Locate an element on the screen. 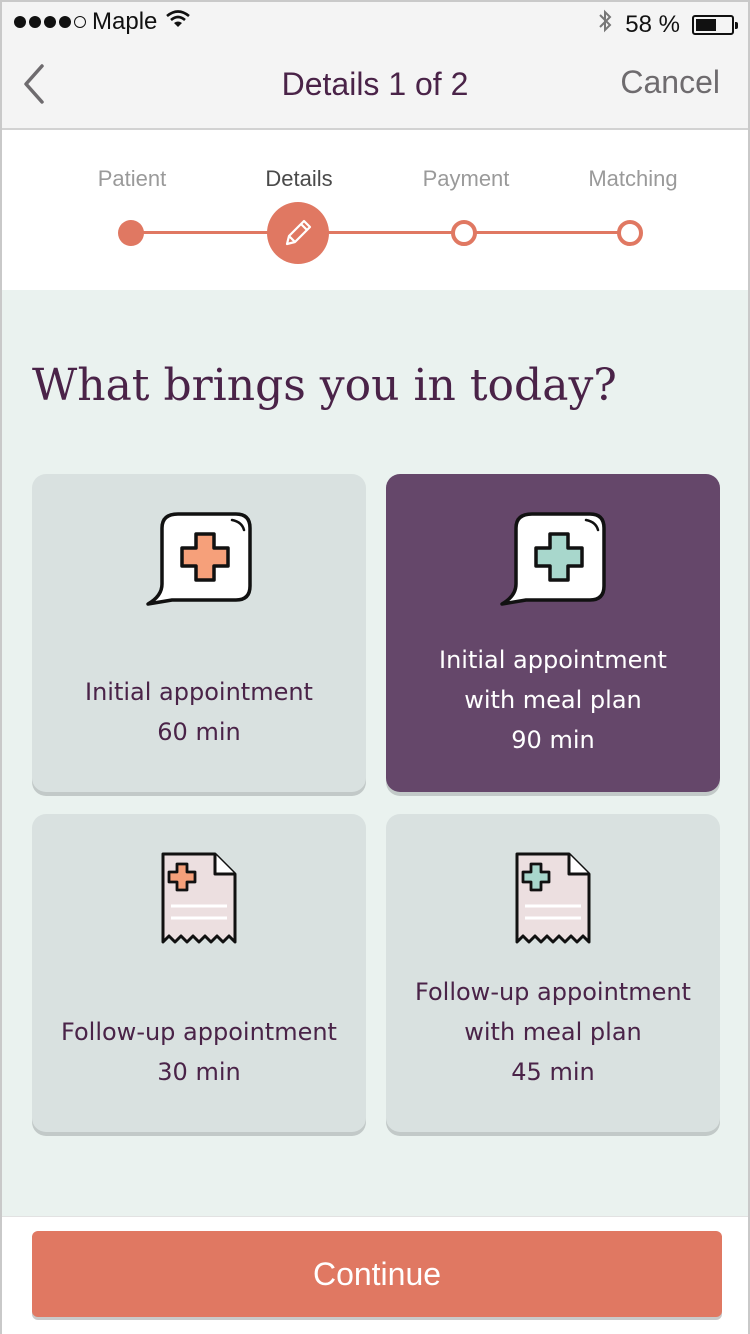  step-label-patient: Patient is located at coordinates (132, 178).